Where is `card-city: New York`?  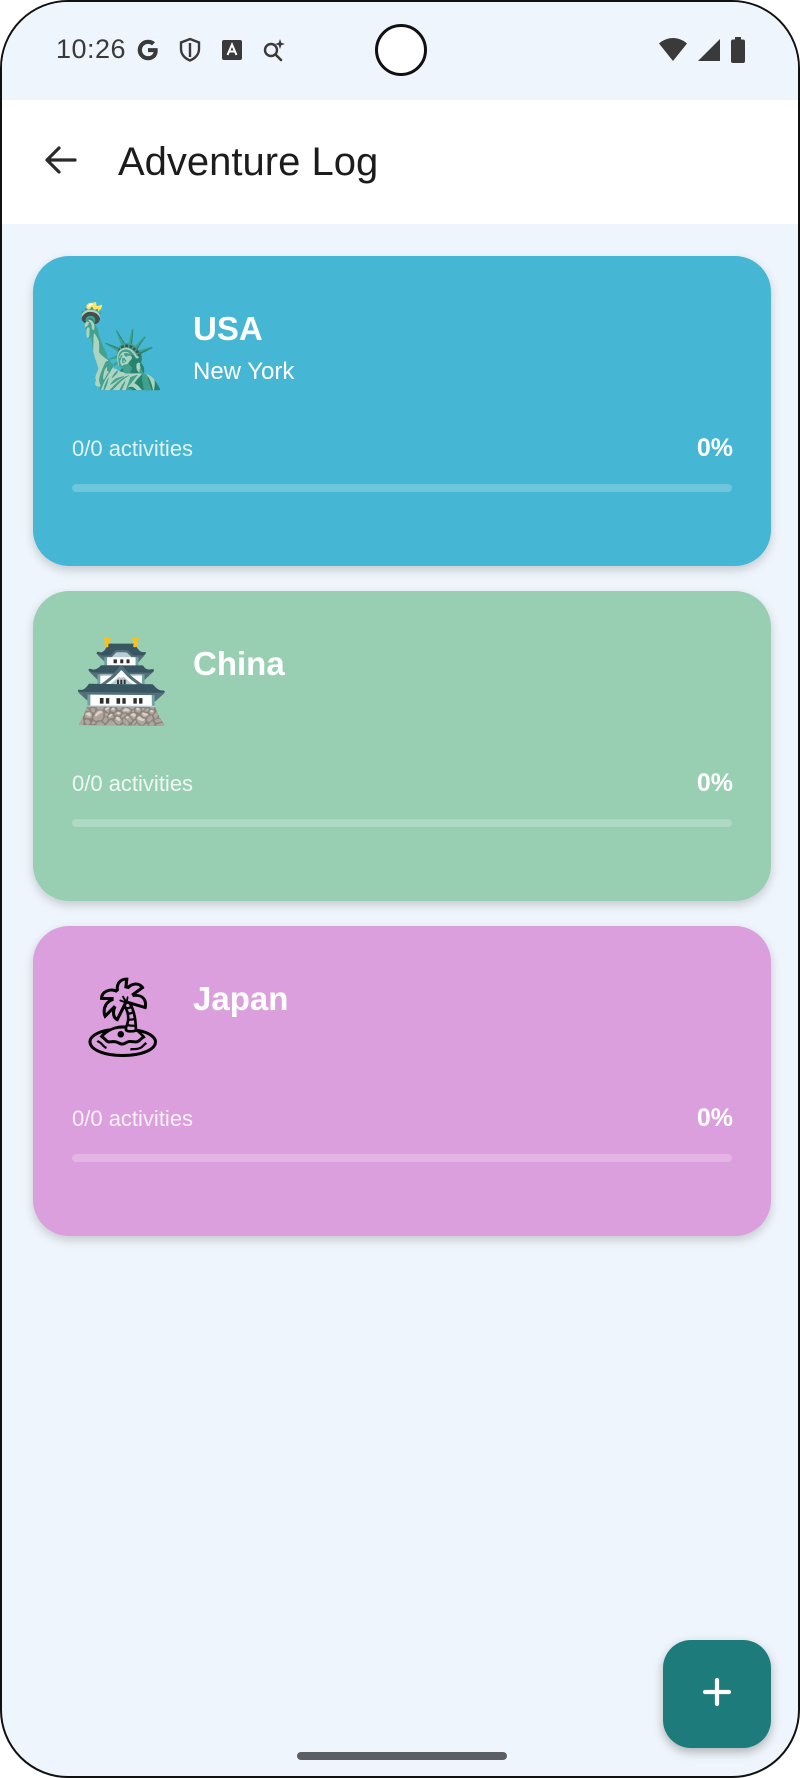 card-city: New York is located at coordinates (244, 371).